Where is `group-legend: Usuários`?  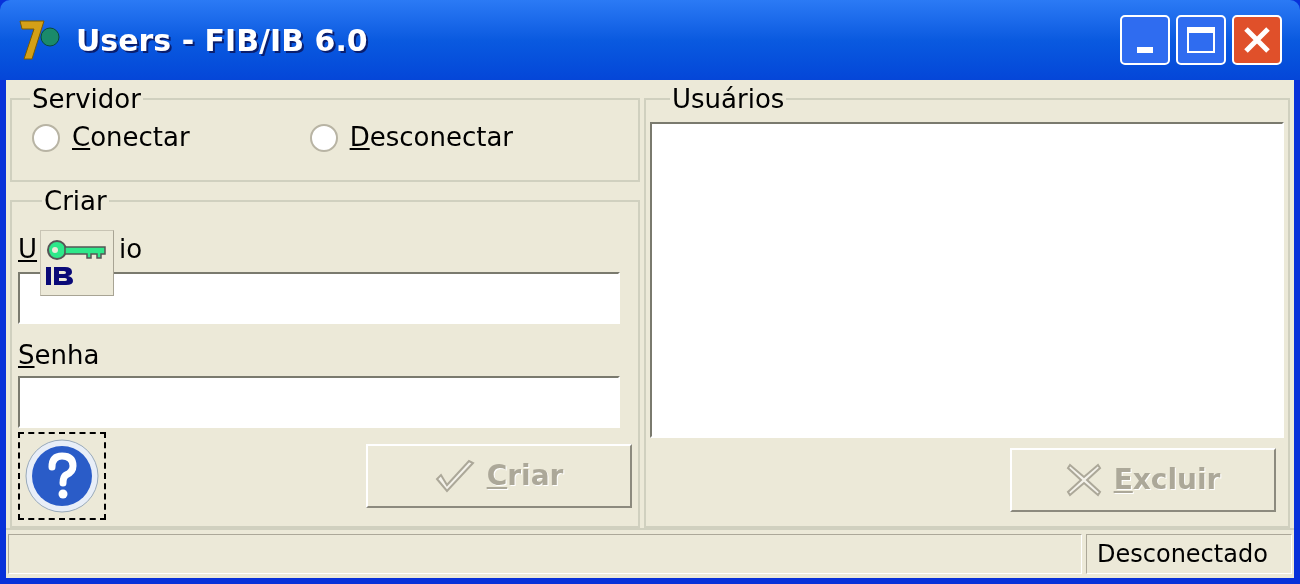 group-legend: Usuários is located at coordinates (728, 99).